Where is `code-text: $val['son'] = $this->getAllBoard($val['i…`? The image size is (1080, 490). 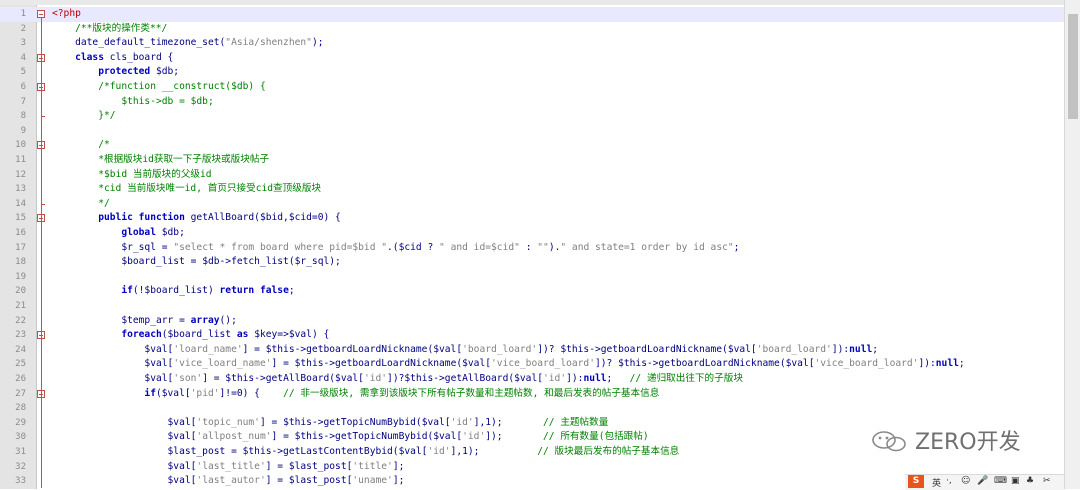 code-text: $val['son'] = $this->getAllBoard($val['i… is located at coordinates (397, 379).